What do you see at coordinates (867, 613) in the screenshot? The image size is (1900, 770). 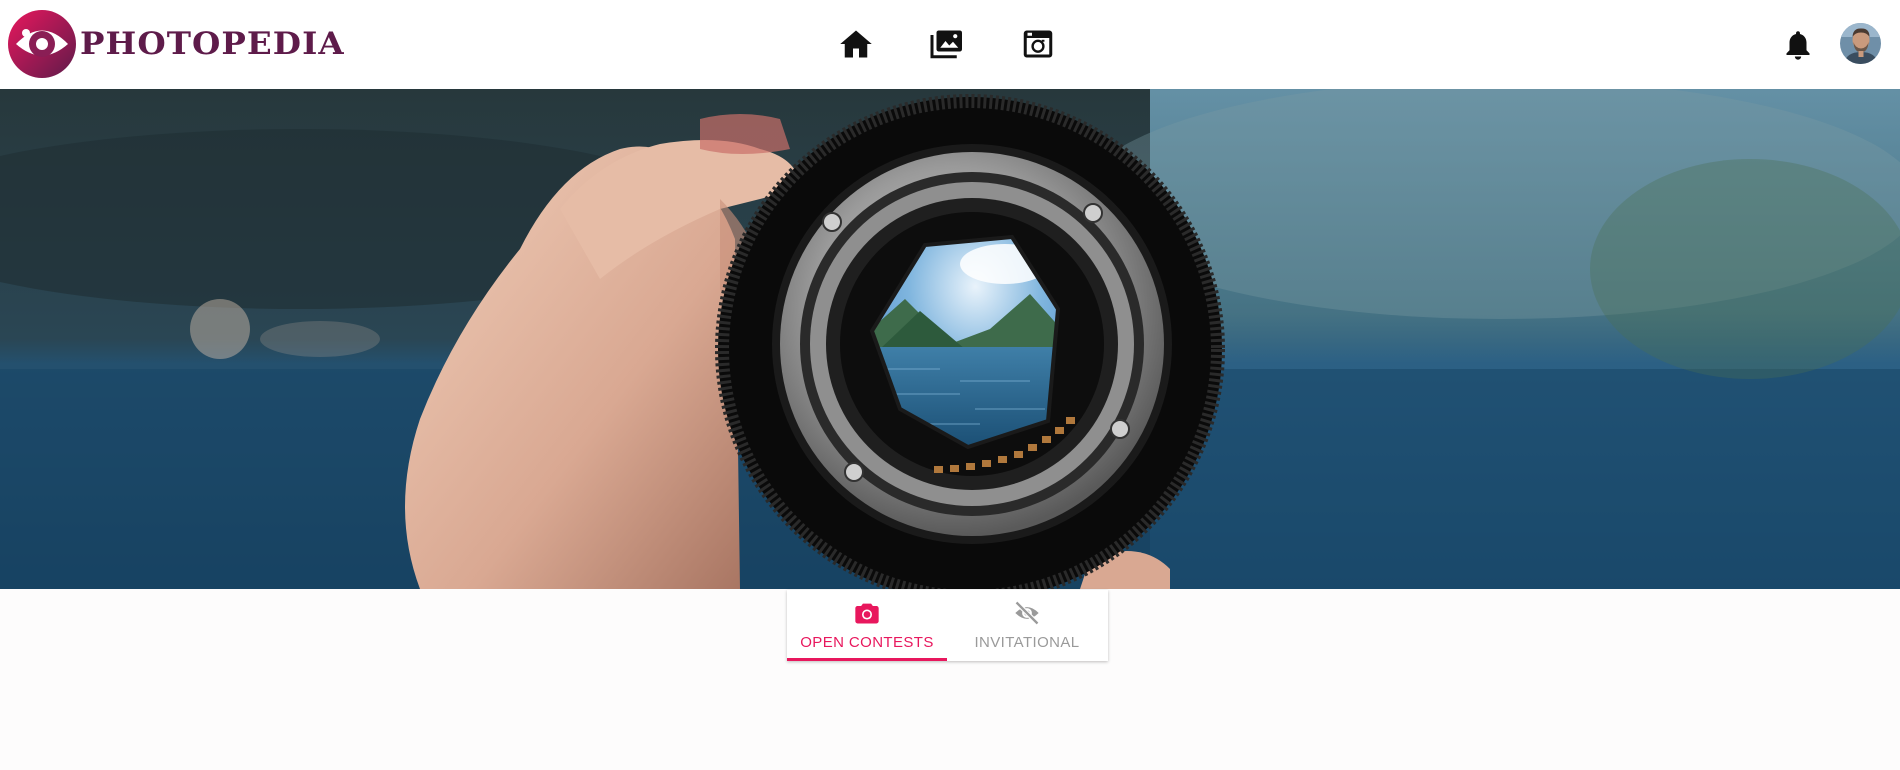 I see `camera-icon` at bounding box center [867, 613].